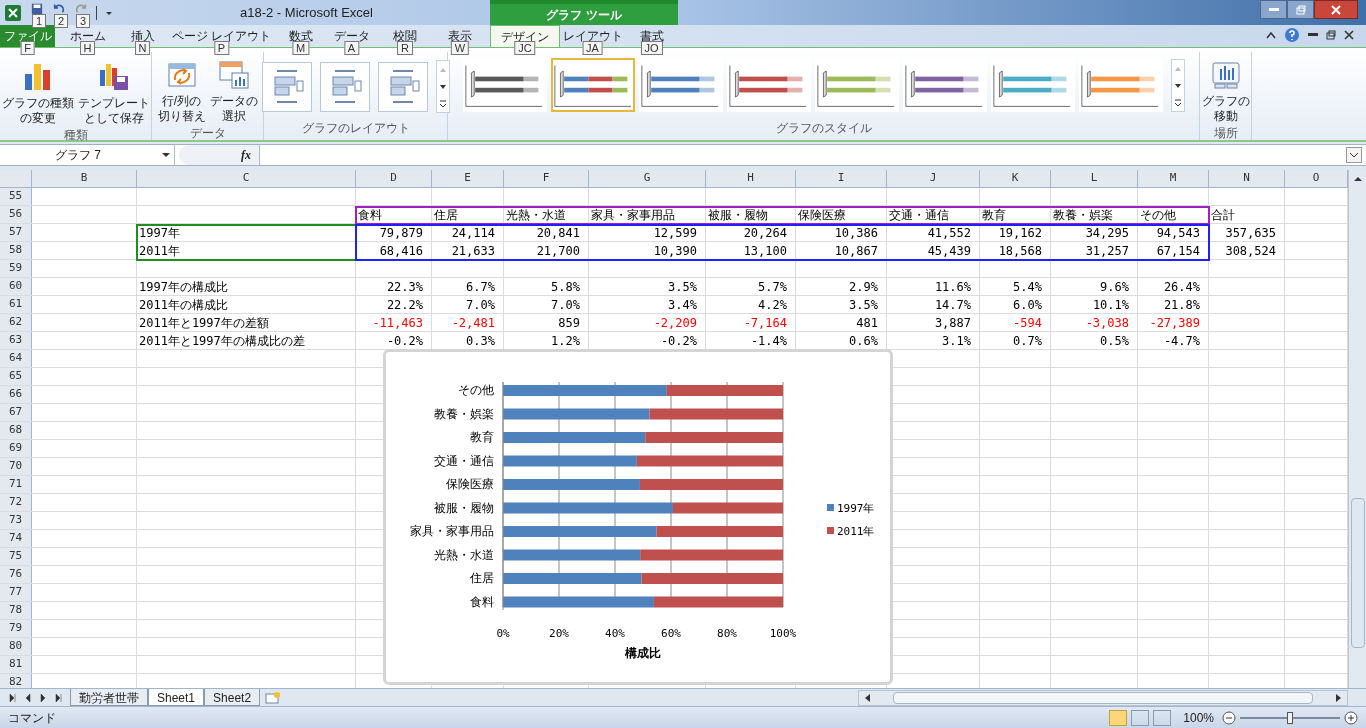  Describe the element at coordinates (113, 91) in the screenshot. I see `ribbon-button: テンプレート として保存` at that location.